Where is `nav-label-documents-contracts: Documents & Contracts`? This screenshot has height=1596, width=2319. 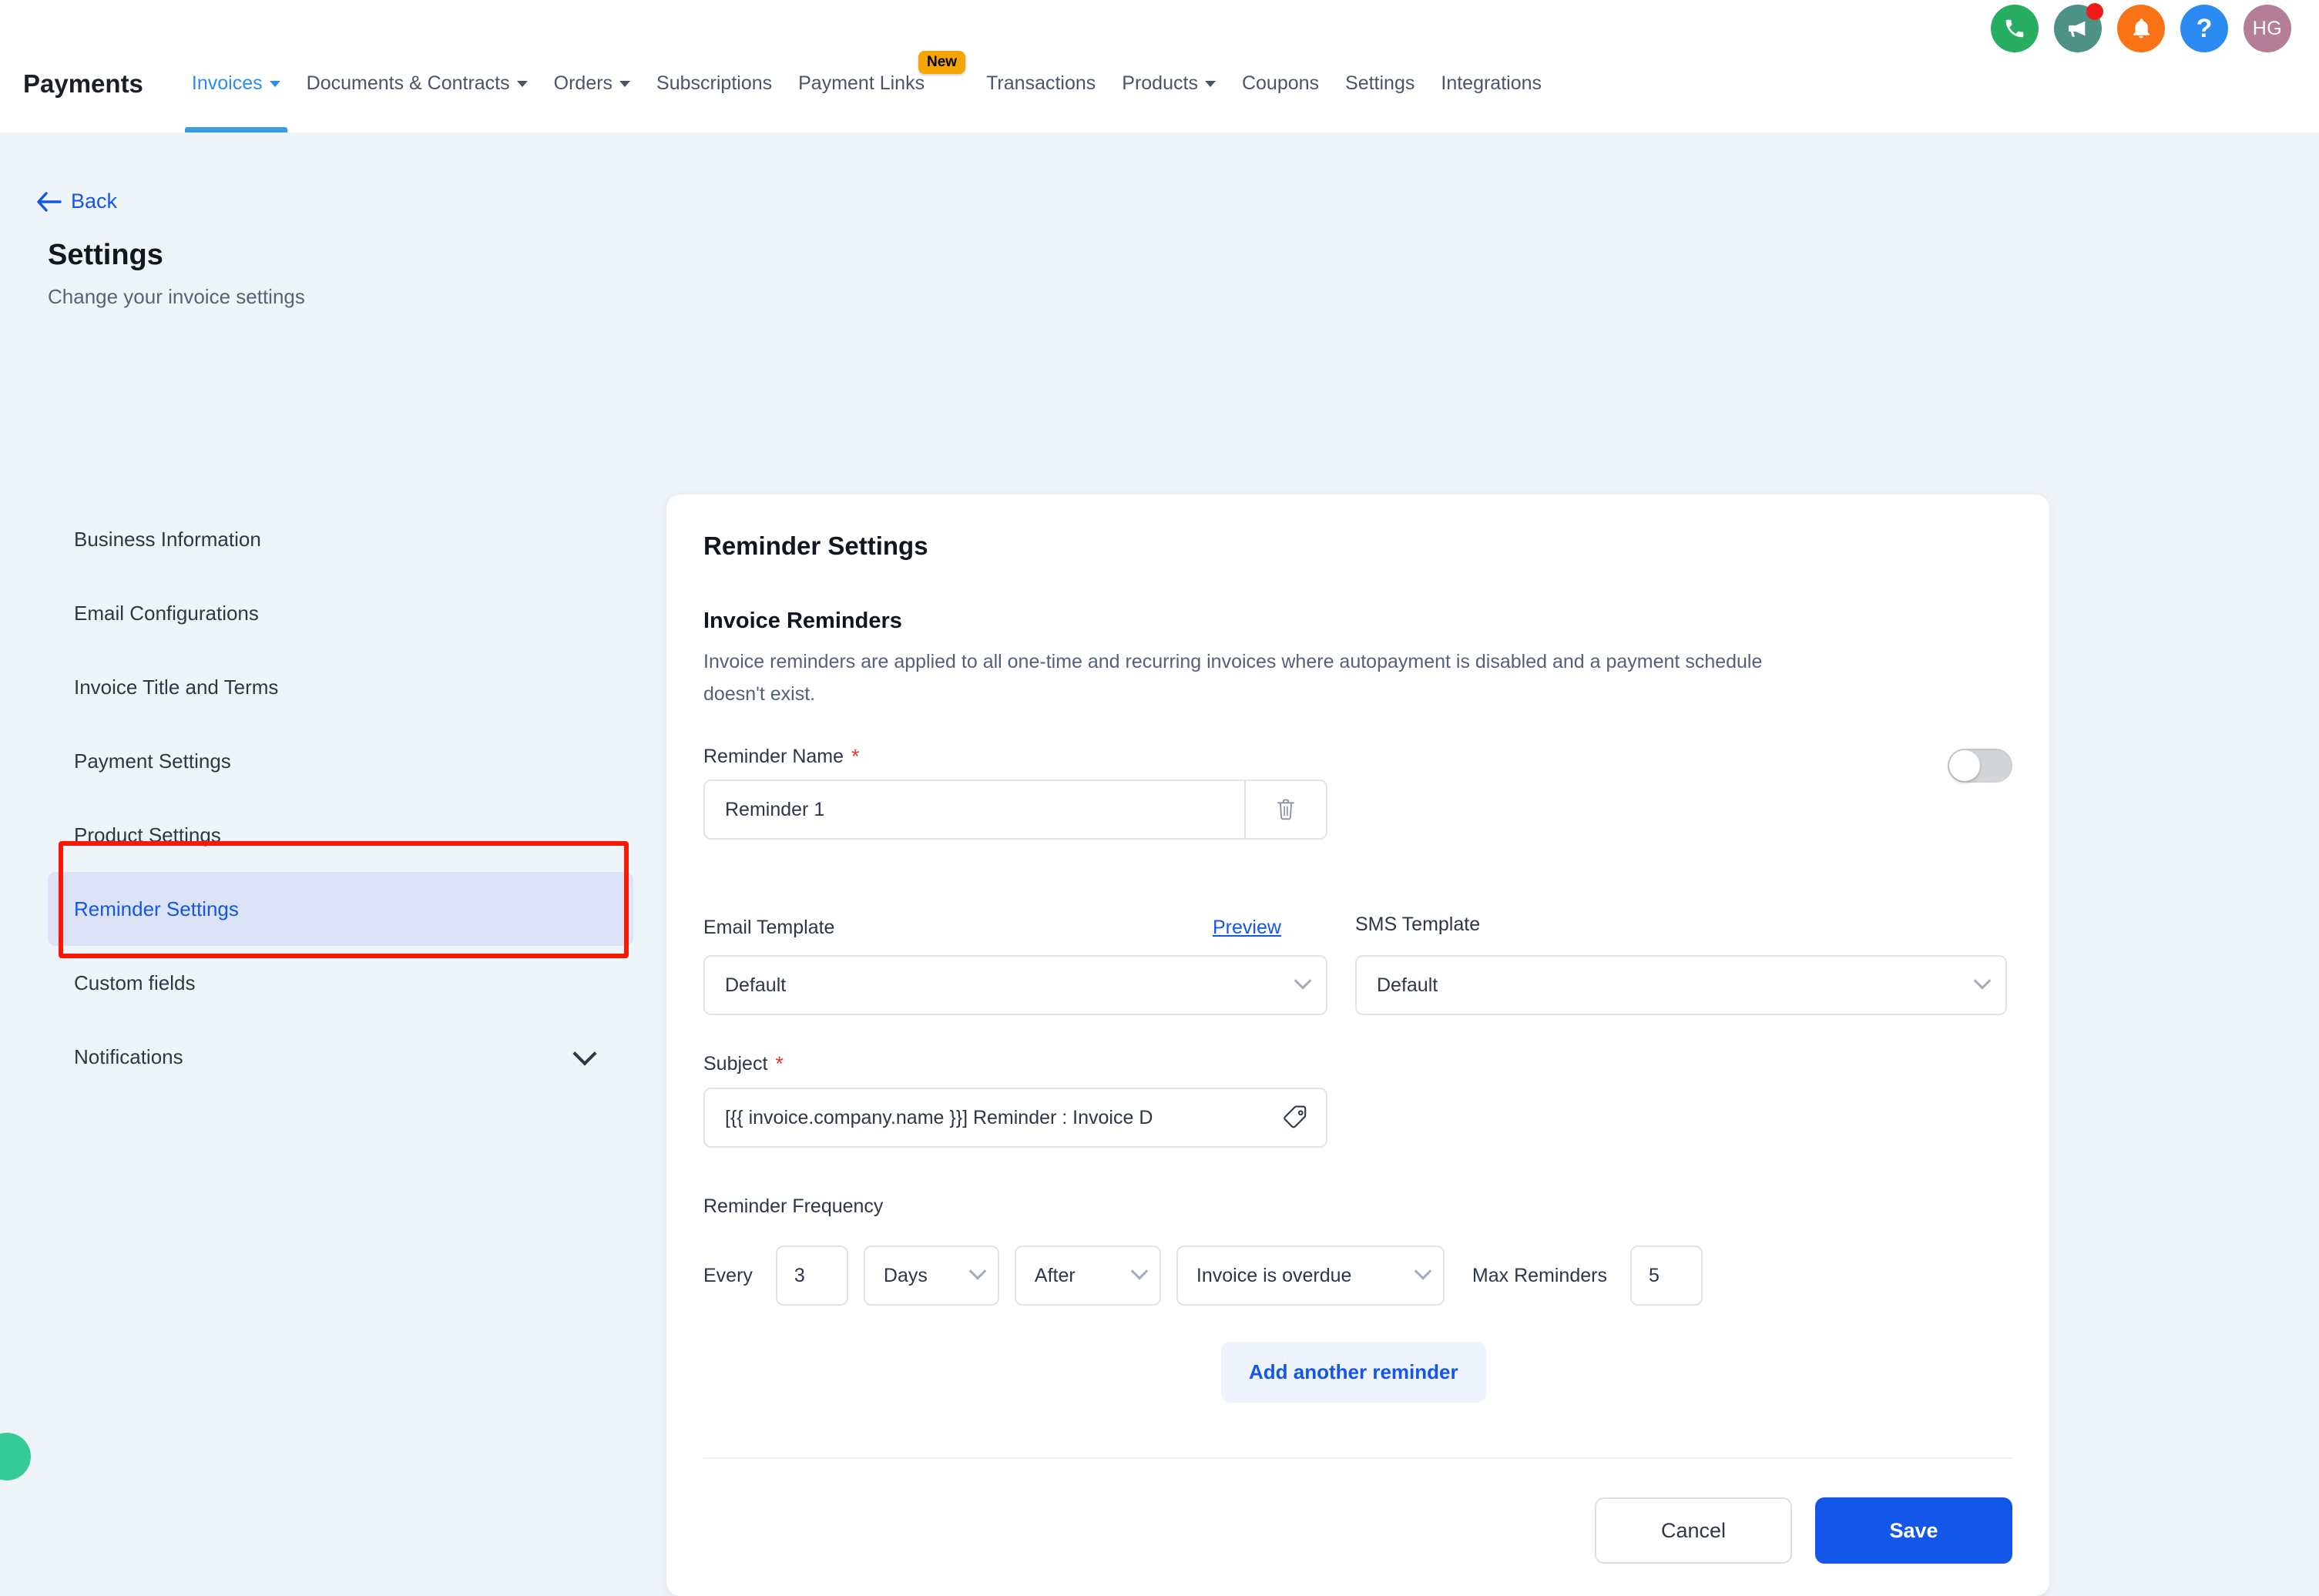
nav-label-documents-contracts: Documents & Contracts is located at coordinates (408, 83).